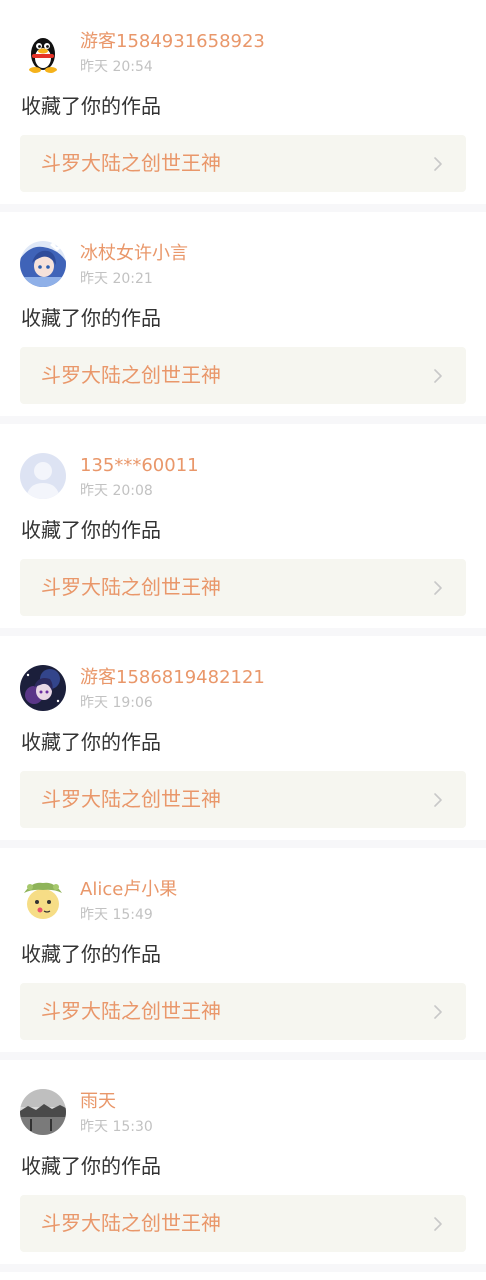 The image size is (486, 1280). What do you see at coordinates (139, 466) in the screenshot?
I see `username: 135***60011` at bounding box center [139, 466].